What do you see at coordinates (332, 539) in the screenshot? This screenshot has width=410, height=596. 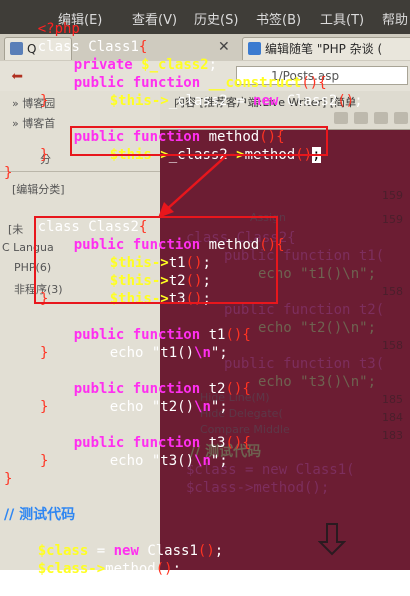 I see `down-arrow-icon` at bounding box center [332, 539].